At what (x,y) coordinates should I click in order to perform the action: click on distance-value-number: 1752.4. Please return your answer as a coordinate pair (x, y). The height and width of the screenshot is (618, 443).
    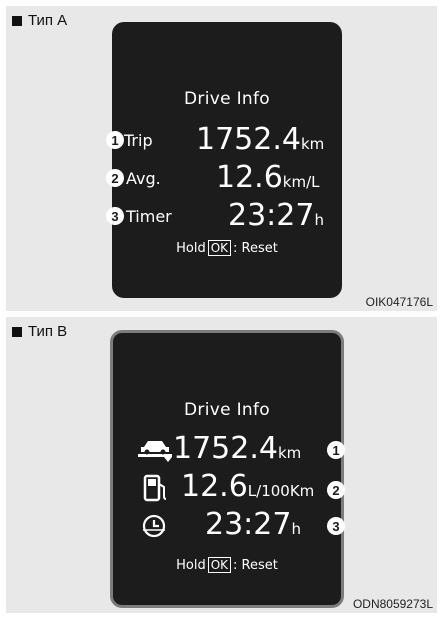
    Looking at the image, I should click on (225, 448).